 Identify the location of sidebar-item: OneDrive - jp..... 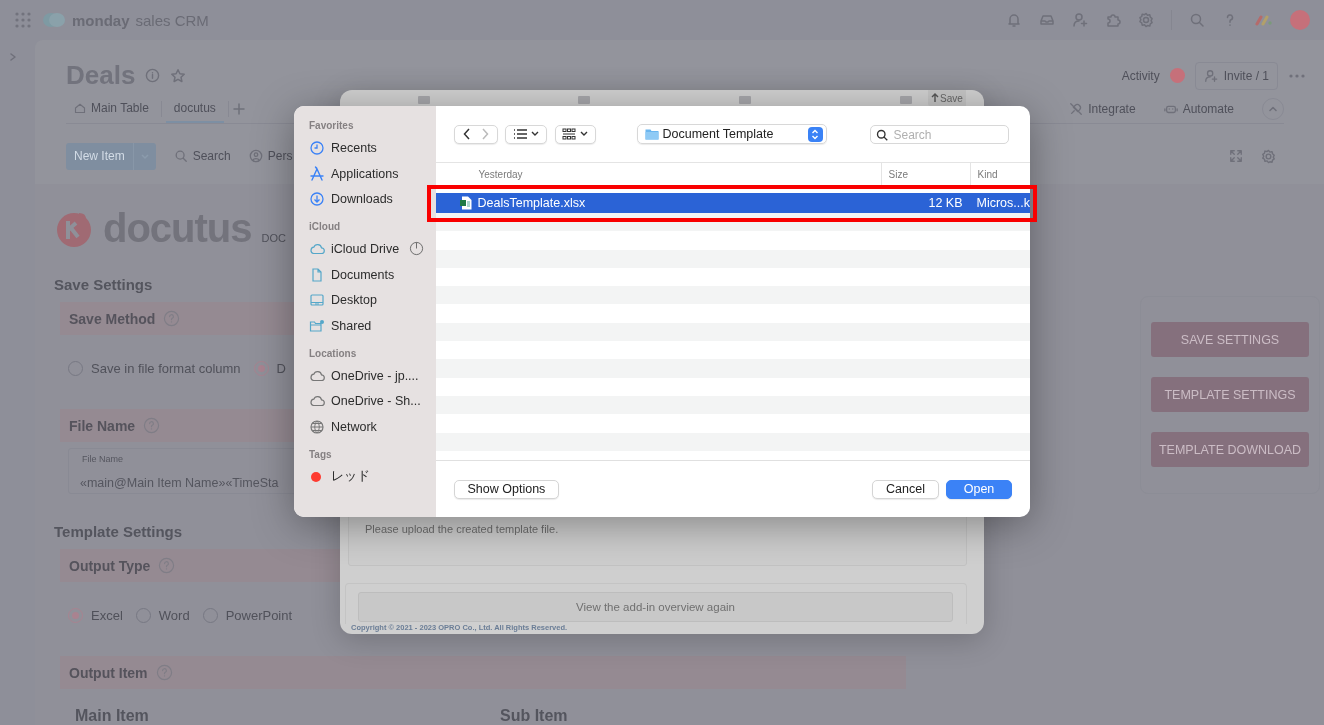
(372, 375).